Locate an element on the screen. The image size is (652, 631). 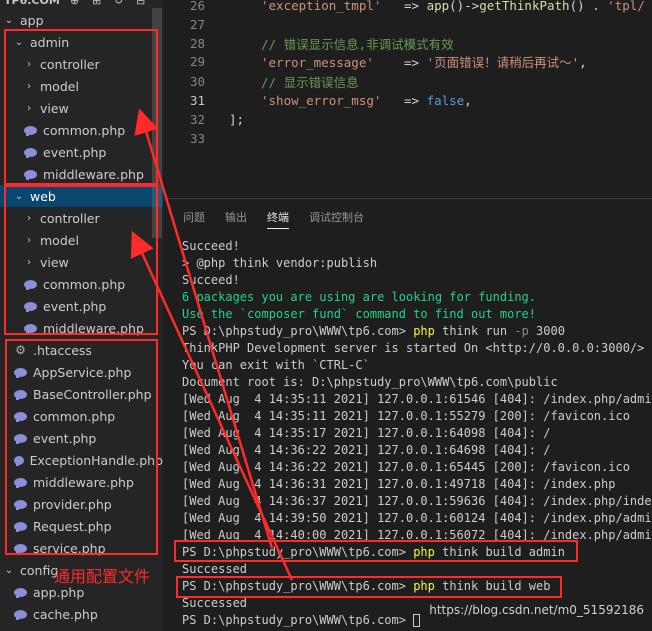
tree-item: provider.php is located at coordinates (81, 504).